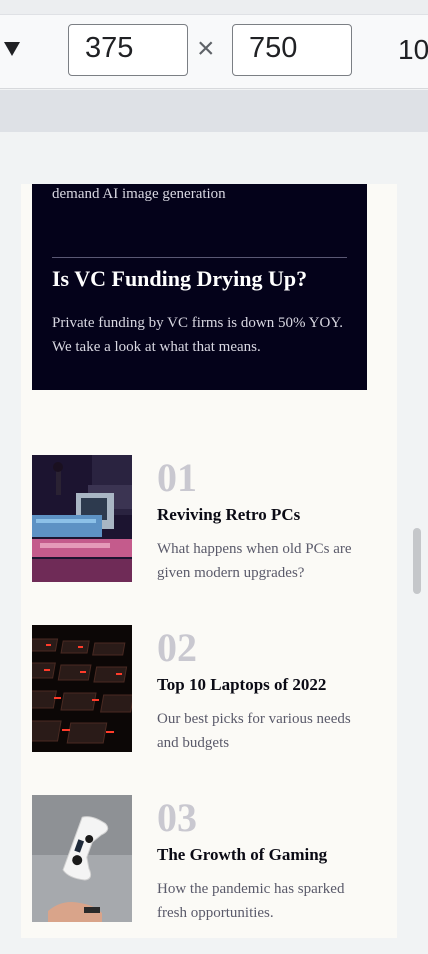 Image resolution: width=428 pixels, height=954 pixels. What do you see at coordinates (241, 685) in the screenshot?
I see `article-title: Top 10 Laptops of 2022` at bounding box center [241, 685].